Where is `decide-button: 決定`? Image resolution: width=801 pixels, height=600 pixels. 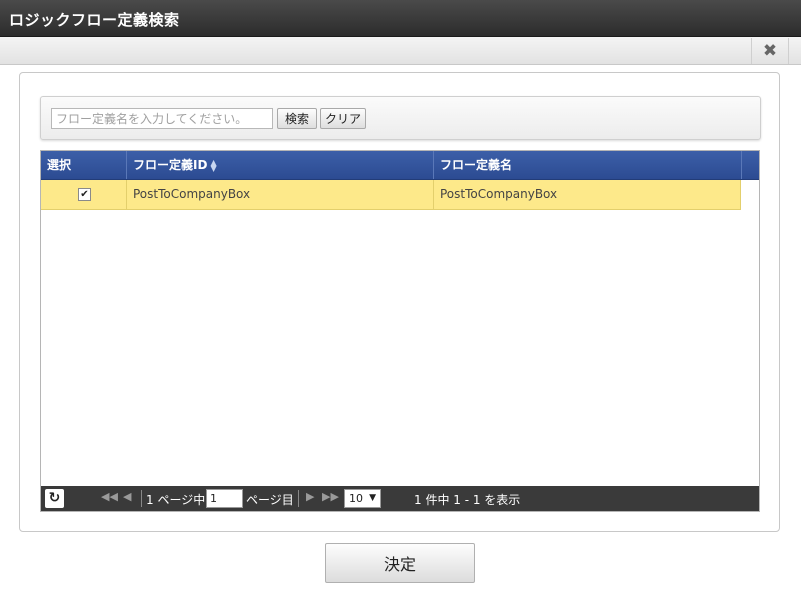
decide-button: 決定 is located at coordinates (400, 563).